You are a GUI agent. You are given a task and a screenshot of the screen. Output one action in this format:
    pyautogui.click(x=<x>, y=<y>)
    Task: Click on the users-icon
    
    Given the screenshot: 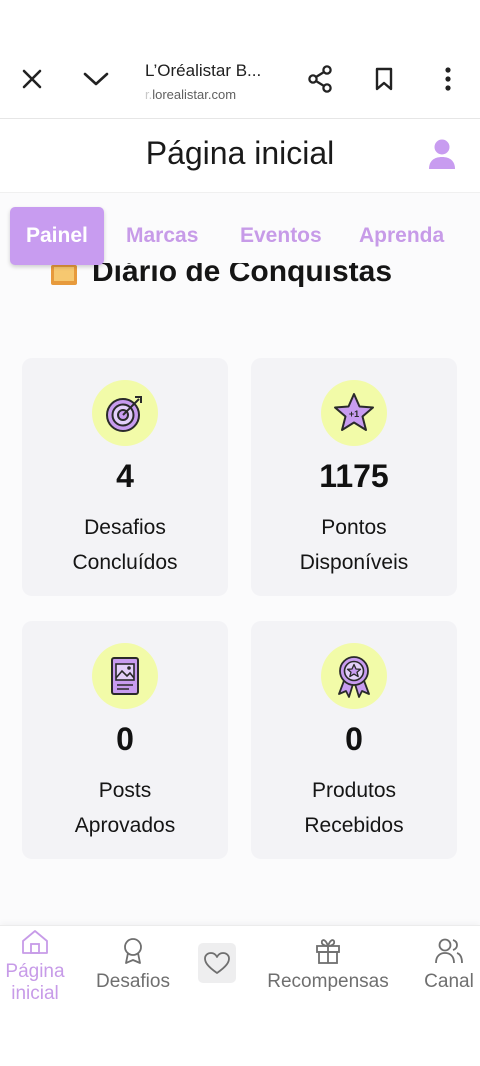 What is the action you would take?
    pyautogui.click(x=449, y=951)
    